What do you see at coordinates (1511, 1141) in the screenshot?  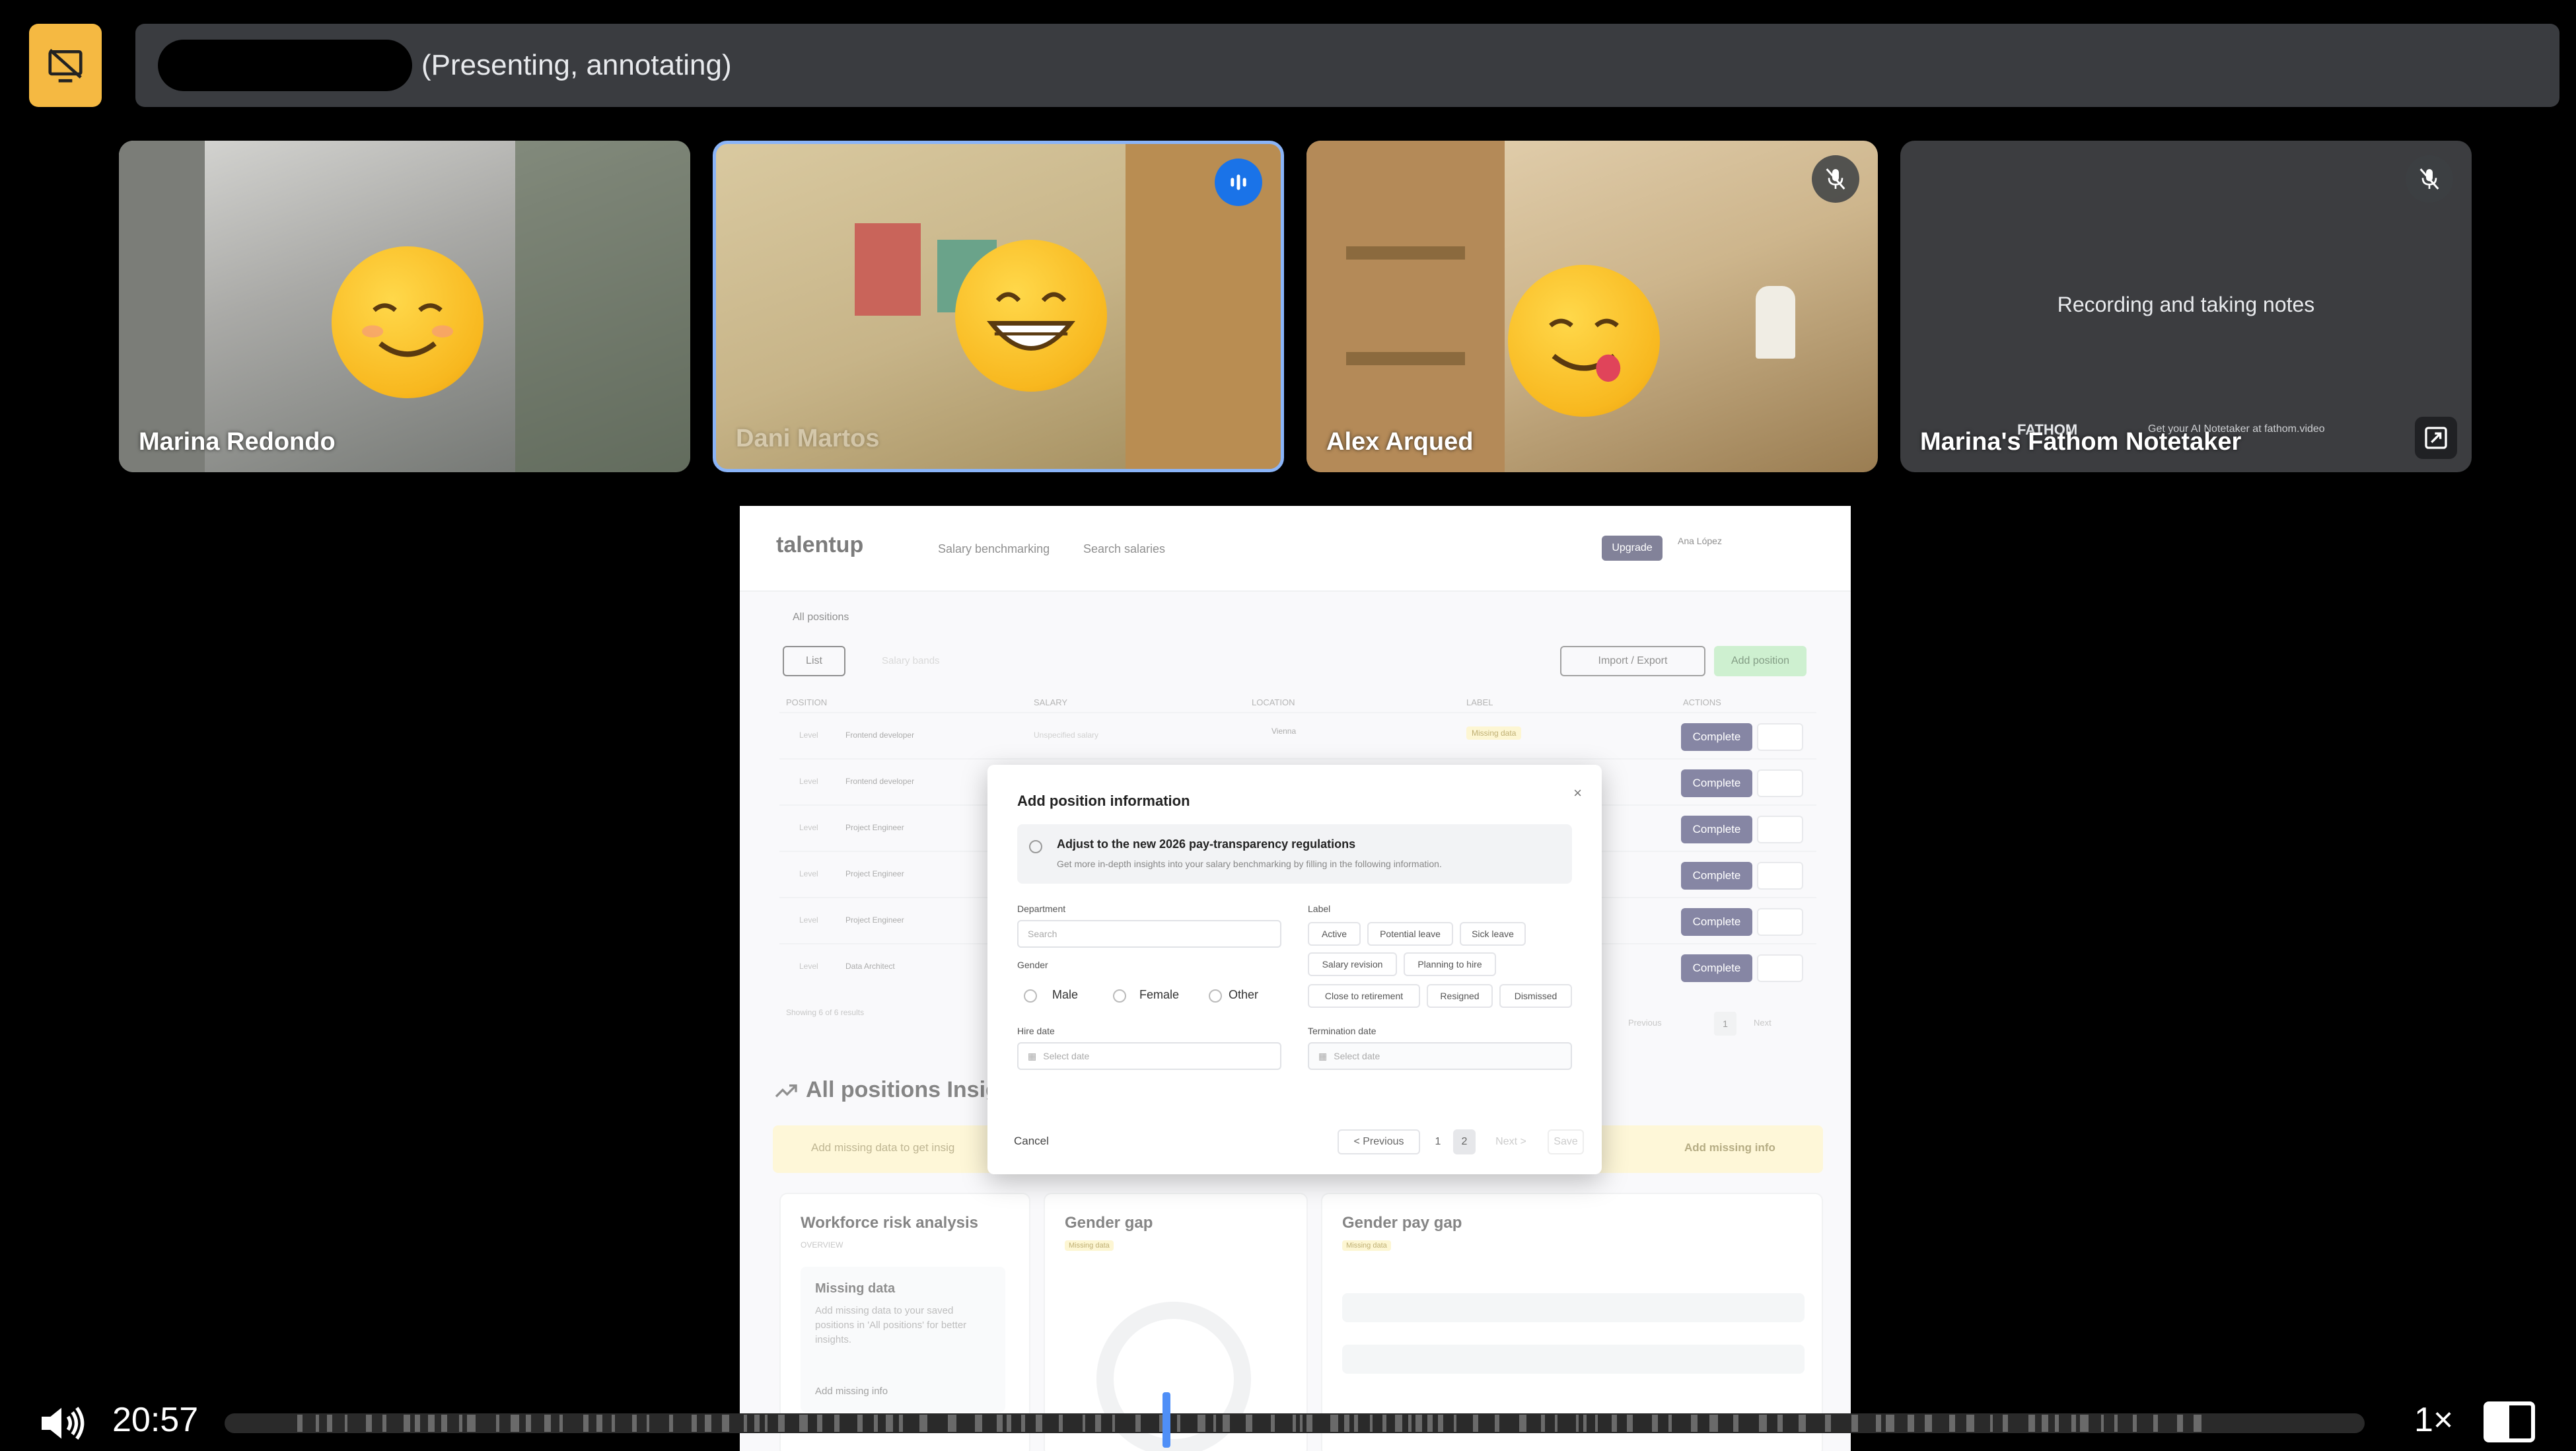 I see `modal-next-button: Next >` at bounding box center [1511, 1141].